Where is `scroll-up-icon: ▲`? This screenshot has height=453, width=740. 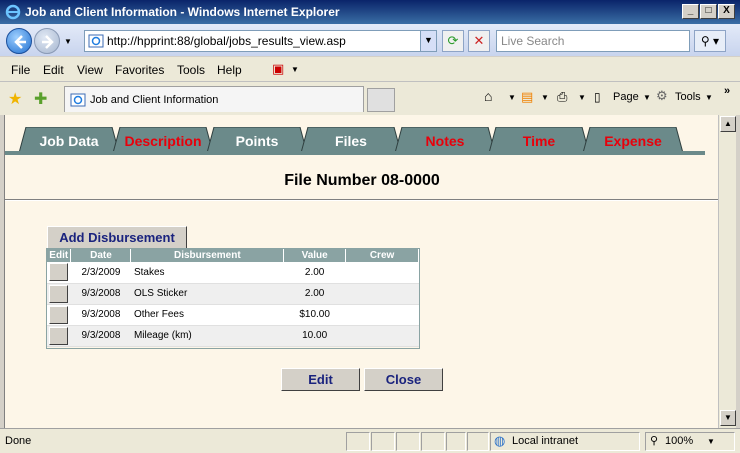 scroll-up-icon: ▲ is located at coordinates (728, 124).